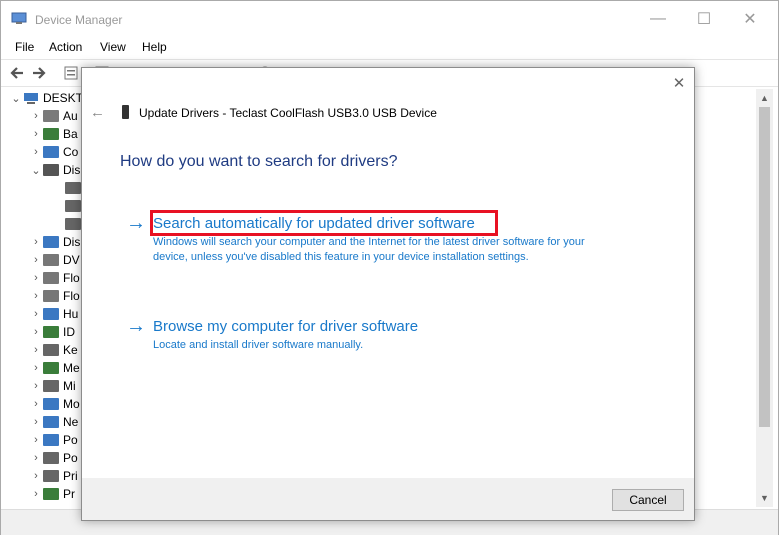 This screenshot has height=535, width=779. Describe the element at coordinates (154, 47) in the screenshot. I see `menu-help: Help` at that location.